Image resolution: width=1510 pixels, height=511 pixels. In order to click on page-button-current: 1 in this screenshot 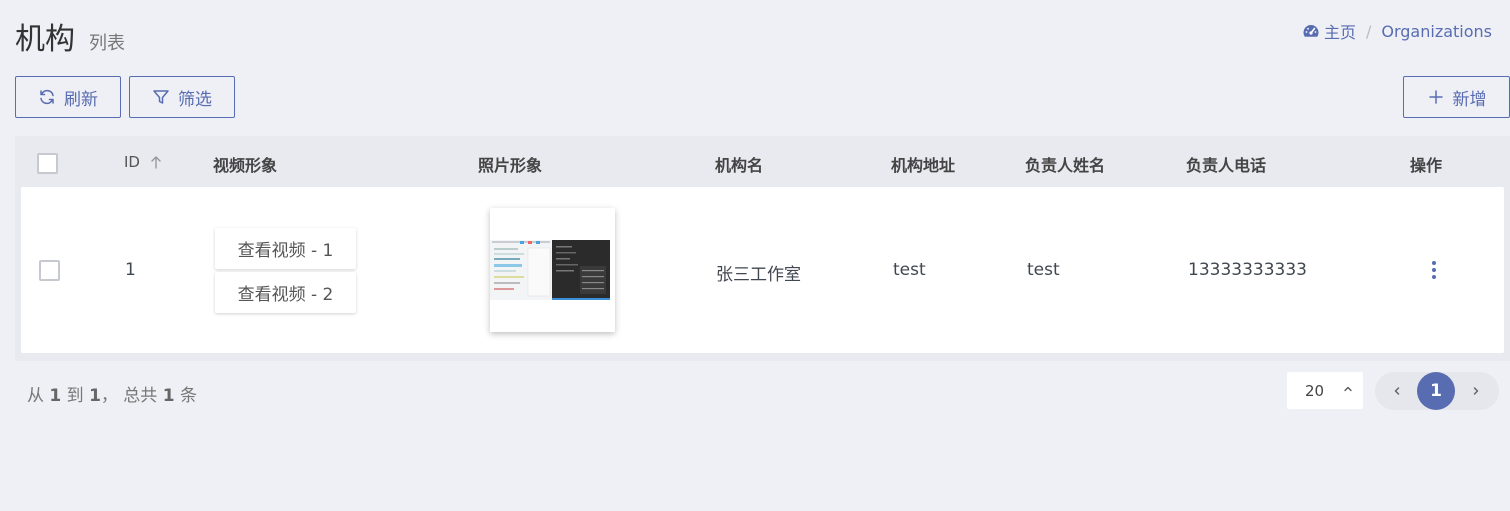, I will do `click(1436, 391)`.